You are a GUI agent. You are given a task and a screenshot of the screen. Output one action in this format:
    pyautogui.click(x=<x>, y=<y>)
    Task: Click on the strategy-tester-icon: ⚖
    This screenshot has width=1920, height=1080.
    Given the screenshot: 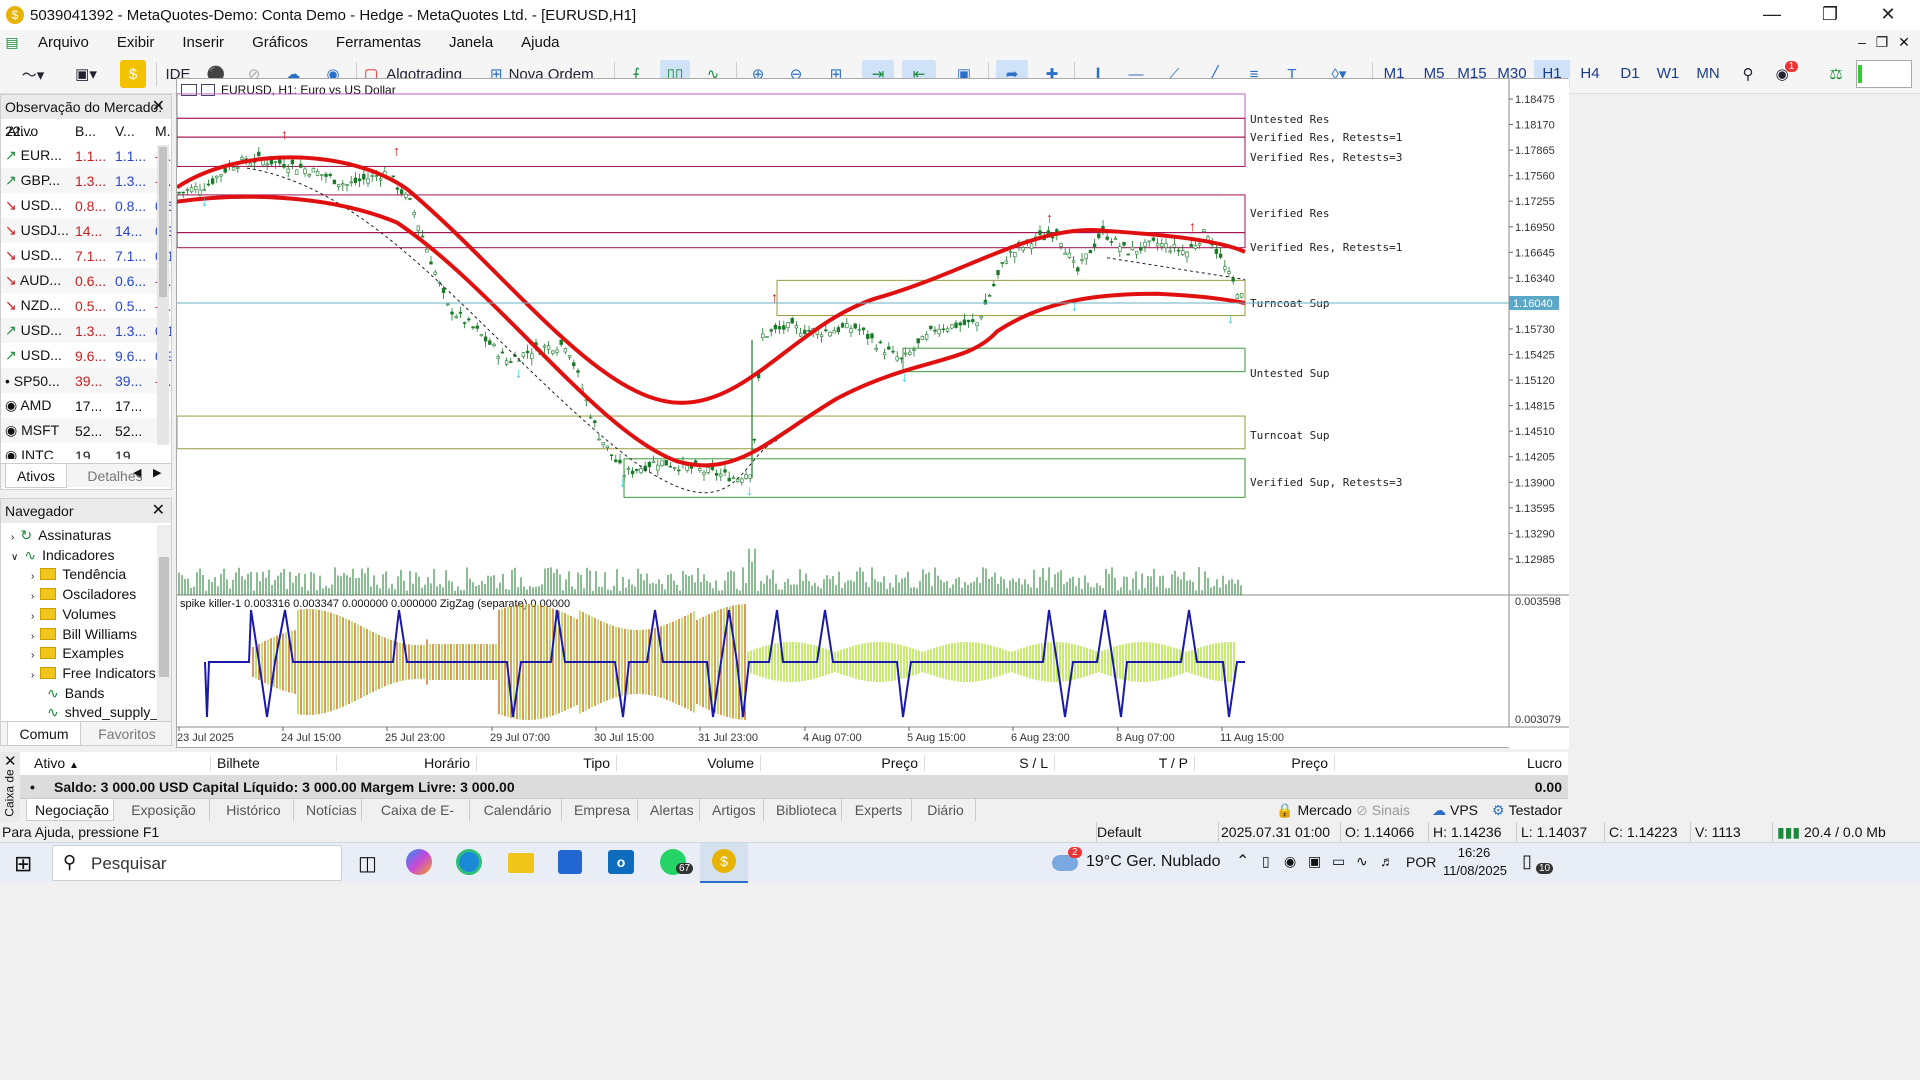 What is the action you would take?
    pyautogui.click(x=1836, y=74)
    